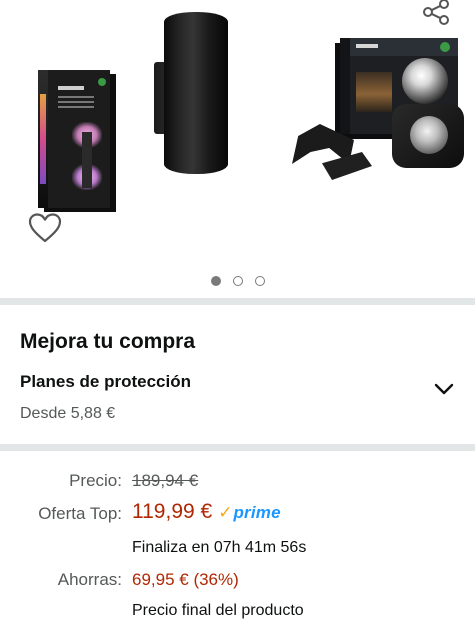 Image resolution: width=475 pixels, height=630 pixels. I want to click on deal-price: 119,99 €, so click(172, 511).